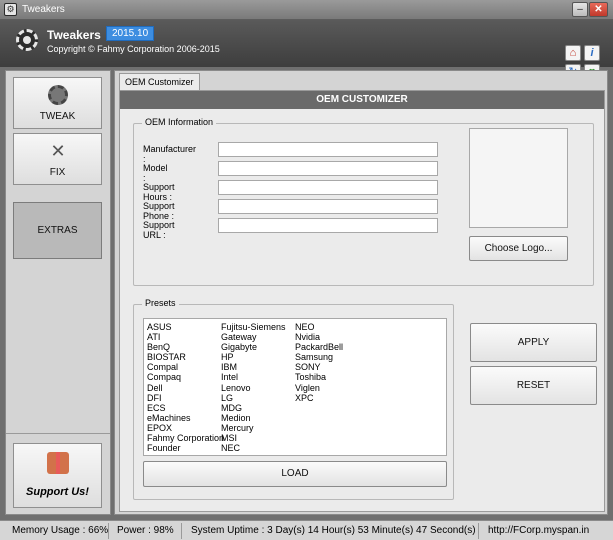 This screenshot has width=613, height=540. I want to click on preset-item: MDG, so click(253, 408).